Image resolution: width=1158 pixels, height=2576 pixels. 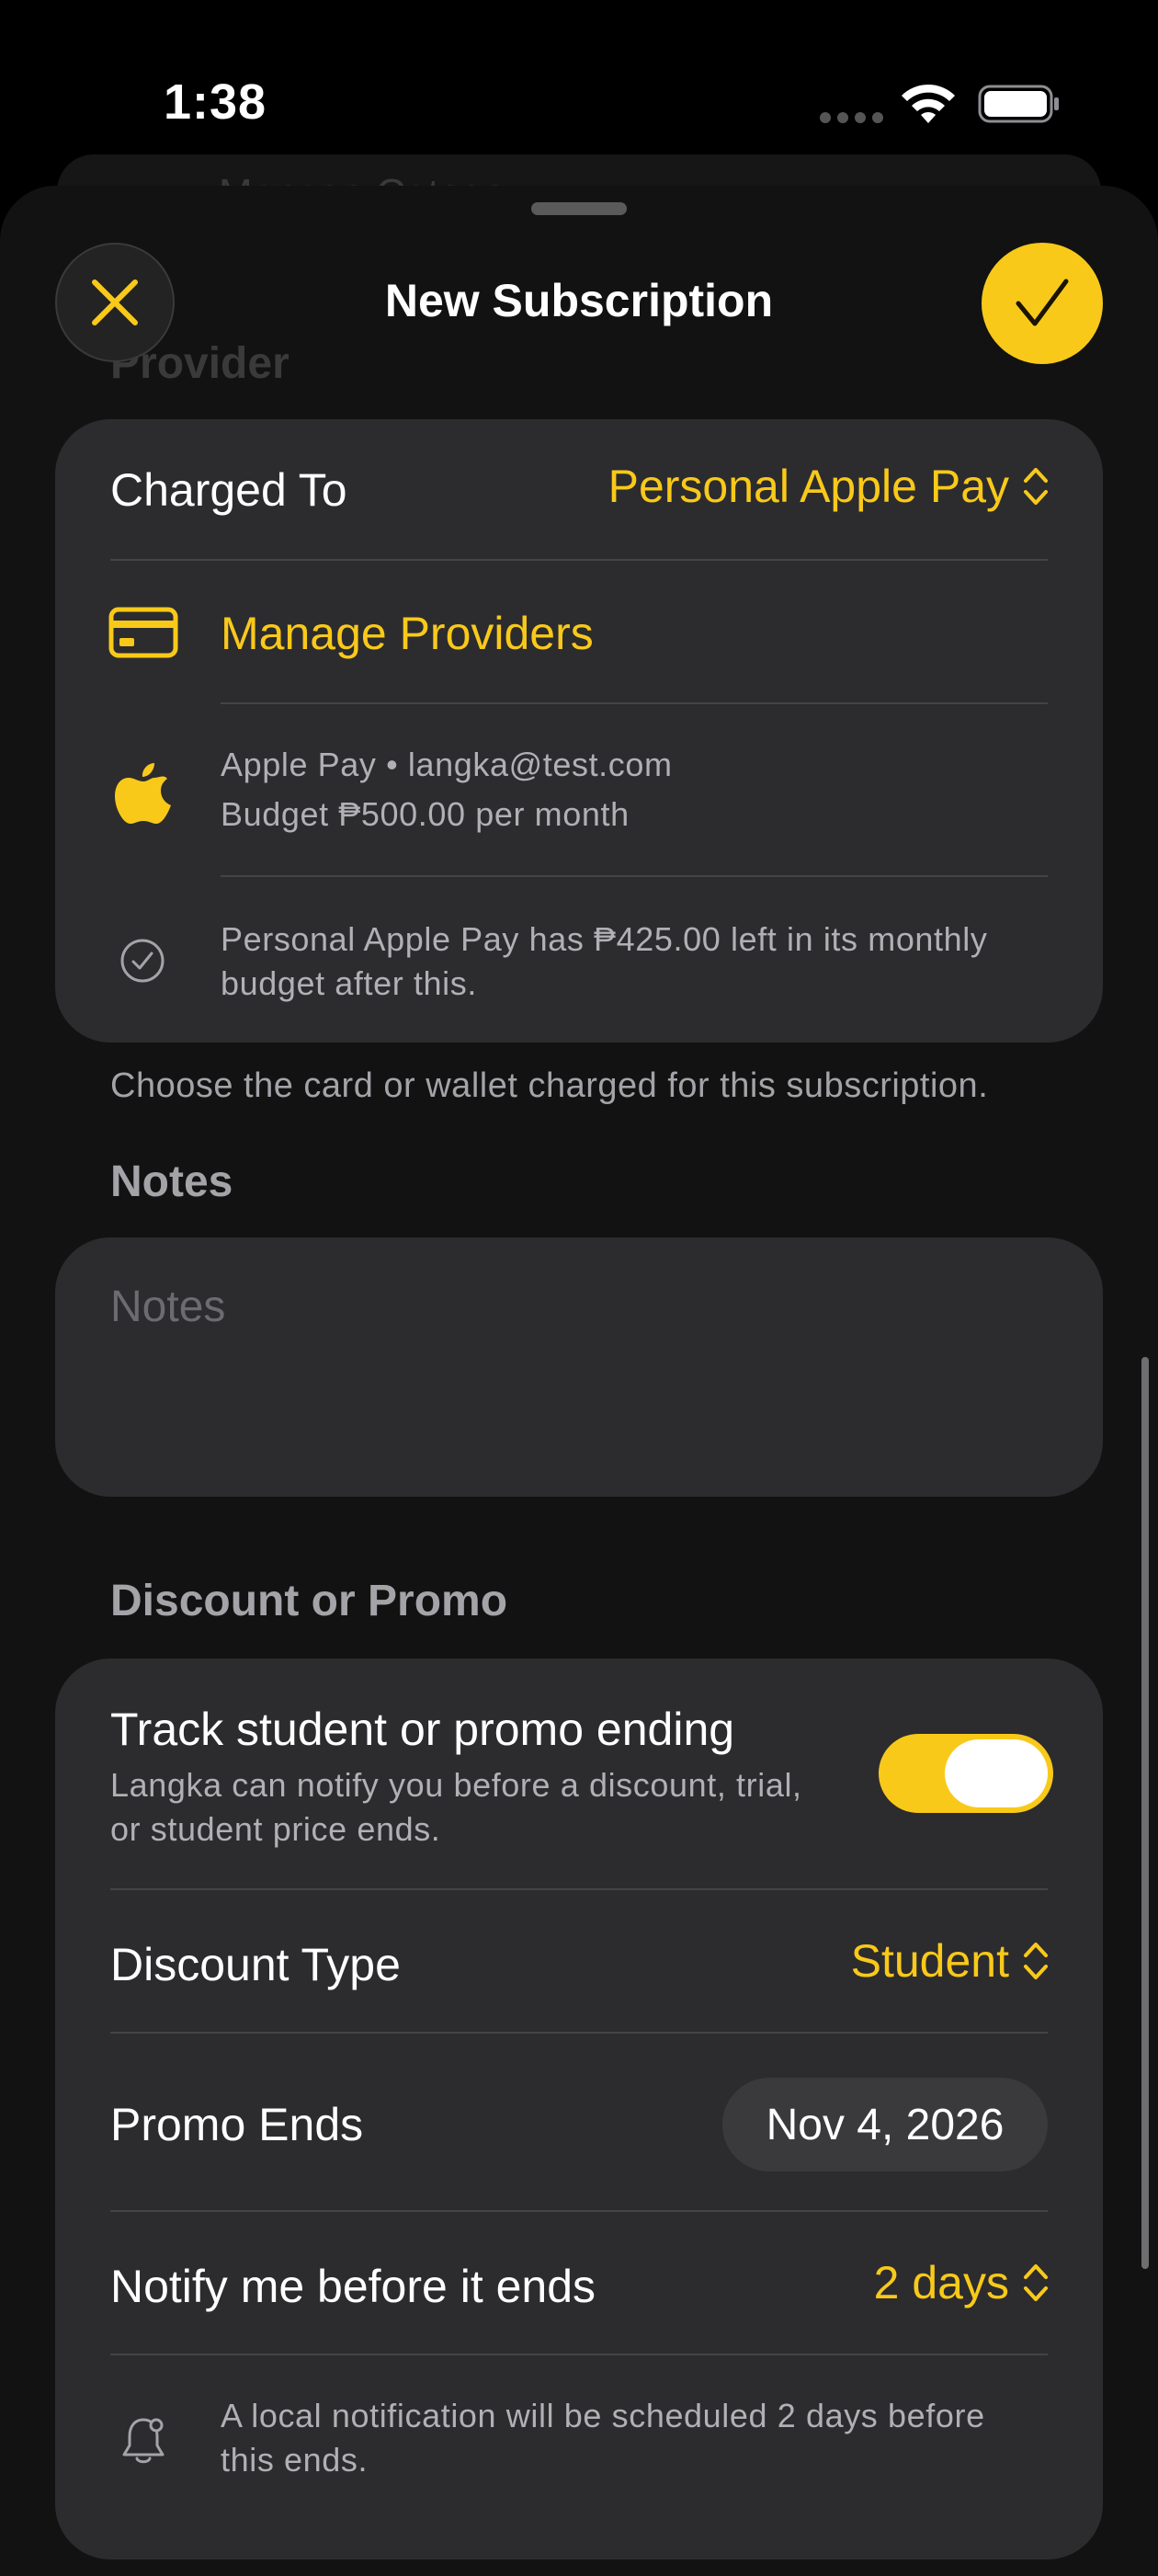 I want to click on charged-to-value: Personal Apple Pay, so click(x=808, y=486).